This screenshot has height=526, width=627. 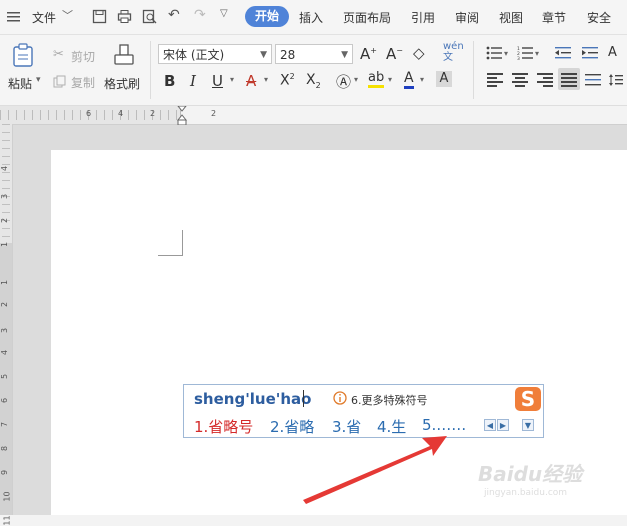 What do you see at coordinates (453, 52) in the screenshot?
I see `phonetic-guide-icon: wén 文` at bounding box center [453, 52].